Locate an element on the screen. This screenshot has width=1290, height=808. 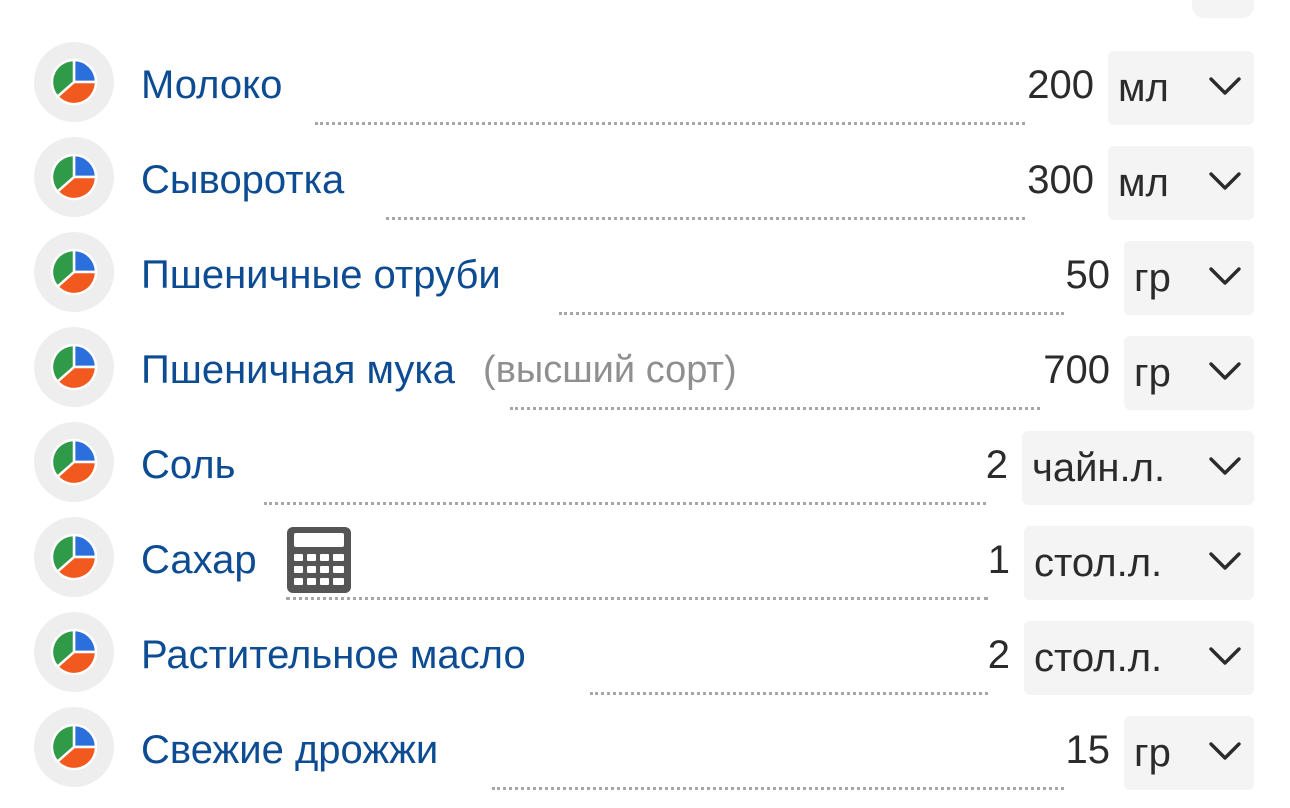
unit-select: чайн.л. is located at coordinates (1138, 468).